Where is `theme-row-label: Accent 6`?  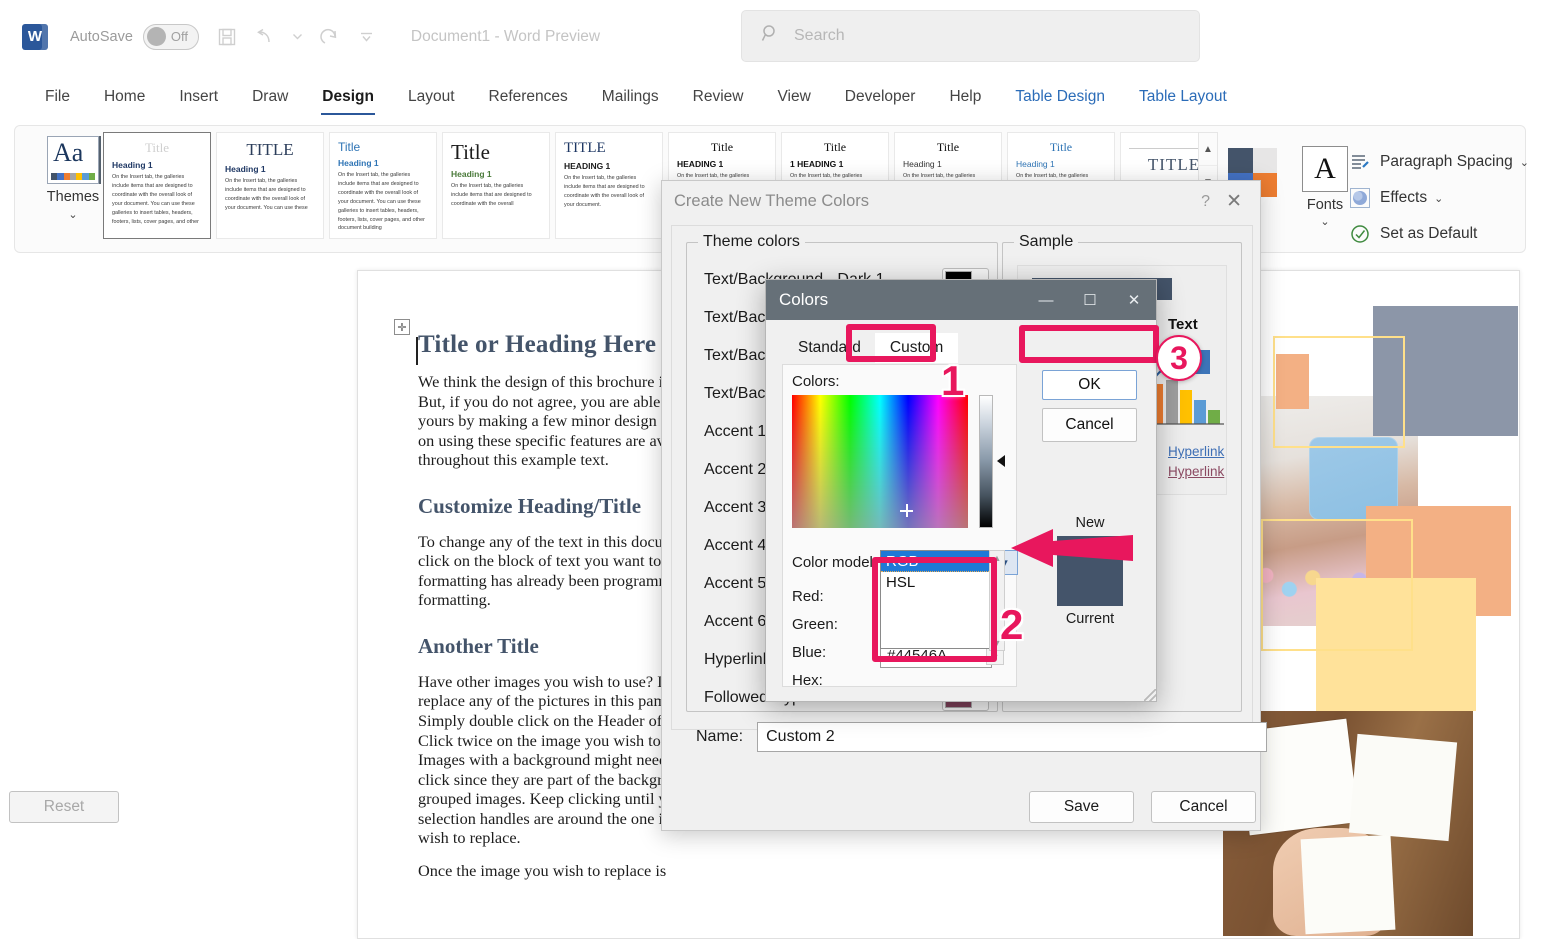 theme-row-label: Accent 6 is located at coordinates (735, 621).